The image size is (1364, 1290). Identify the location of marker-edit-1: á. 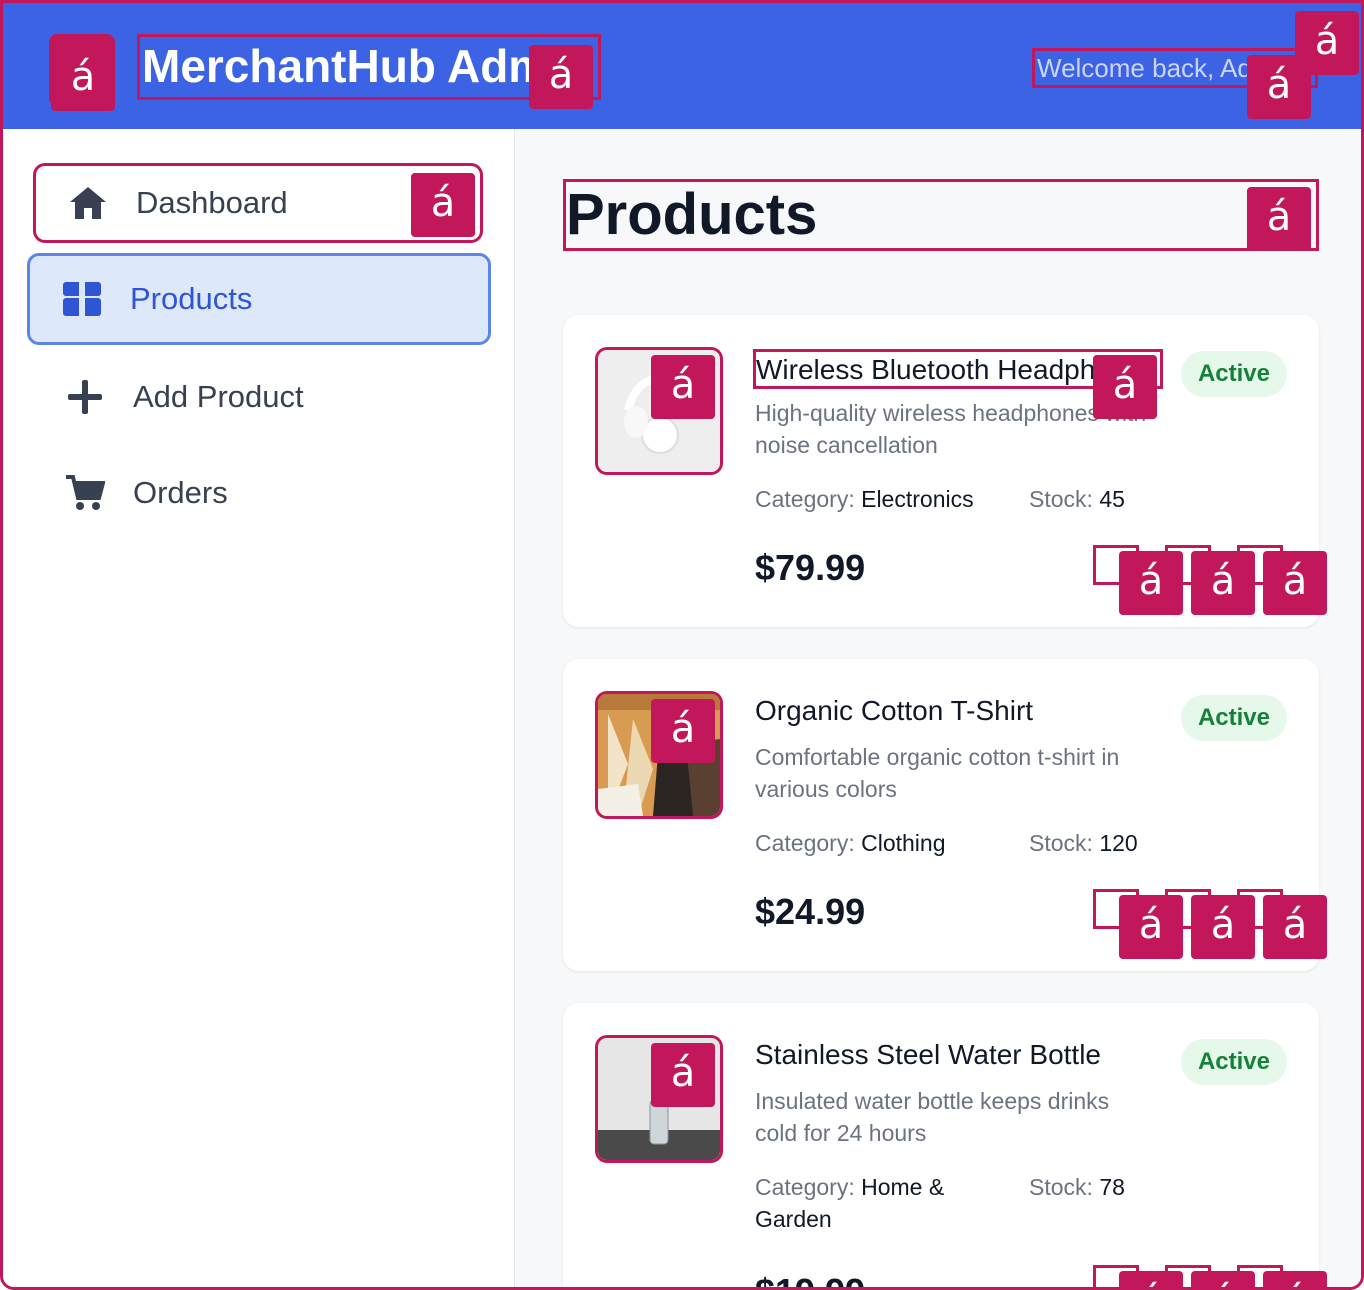
(1151, 583).